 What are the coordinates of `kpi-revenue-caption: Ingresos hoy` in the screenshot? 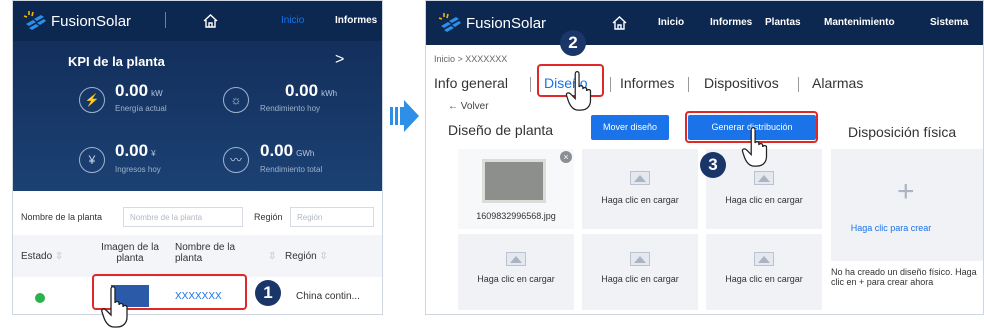 It's located at (138, 169).